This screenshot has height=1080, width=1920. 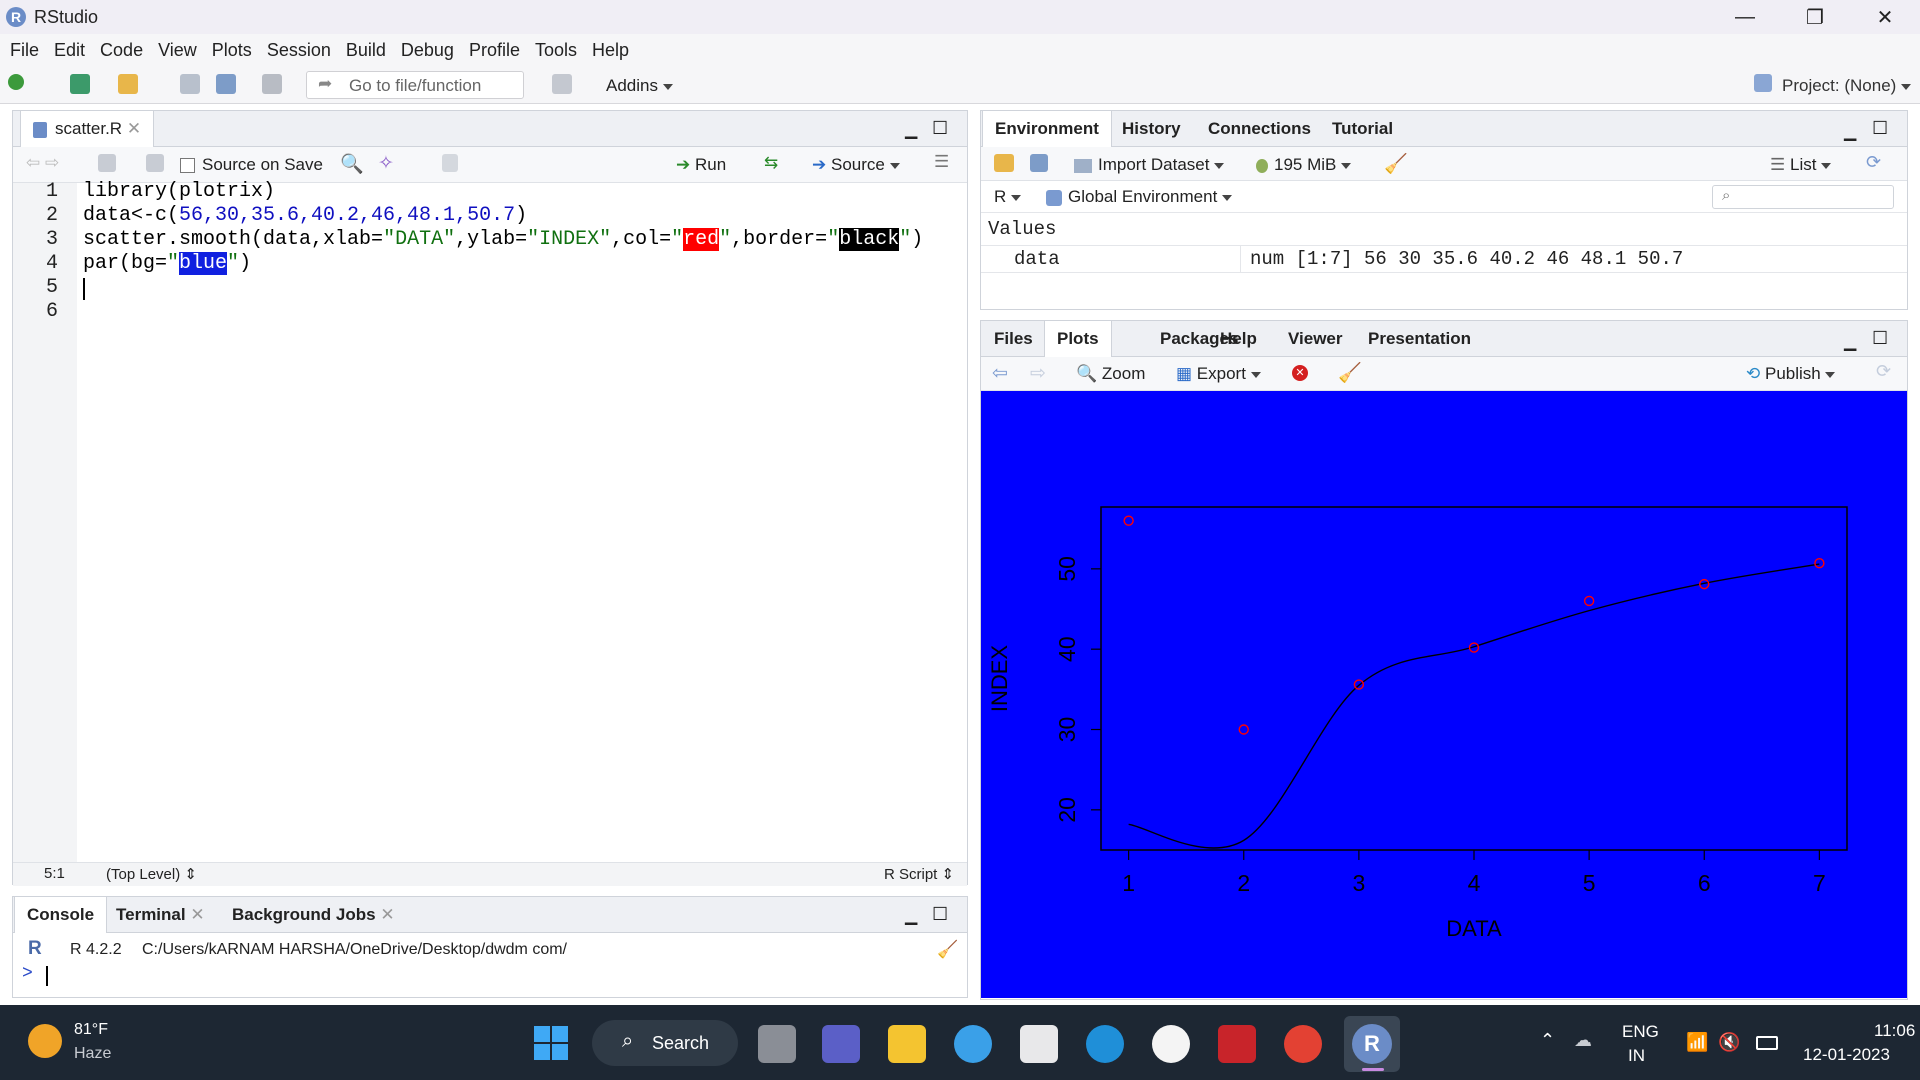 What do you see at coordinates (777, 1044) in the screenshot?
I see `task-view-icon` at bounding box center [777, 1044].